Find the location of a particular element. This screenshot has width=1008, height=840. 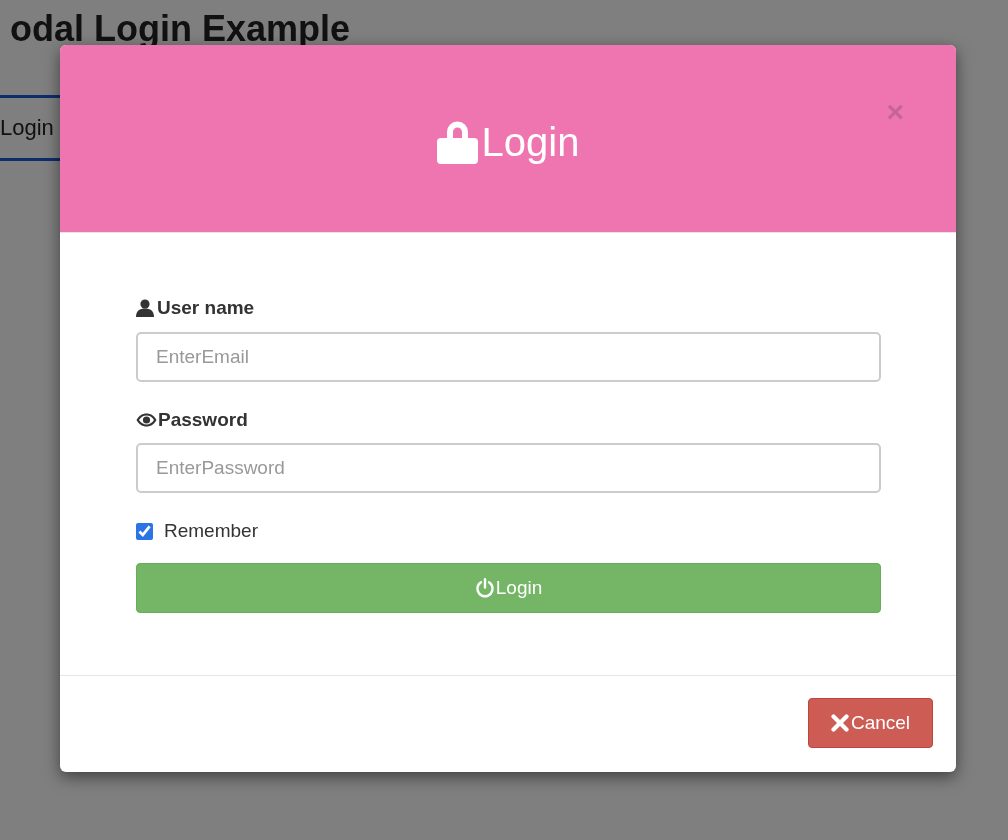

power-icon is located at coordinates (484, 588).